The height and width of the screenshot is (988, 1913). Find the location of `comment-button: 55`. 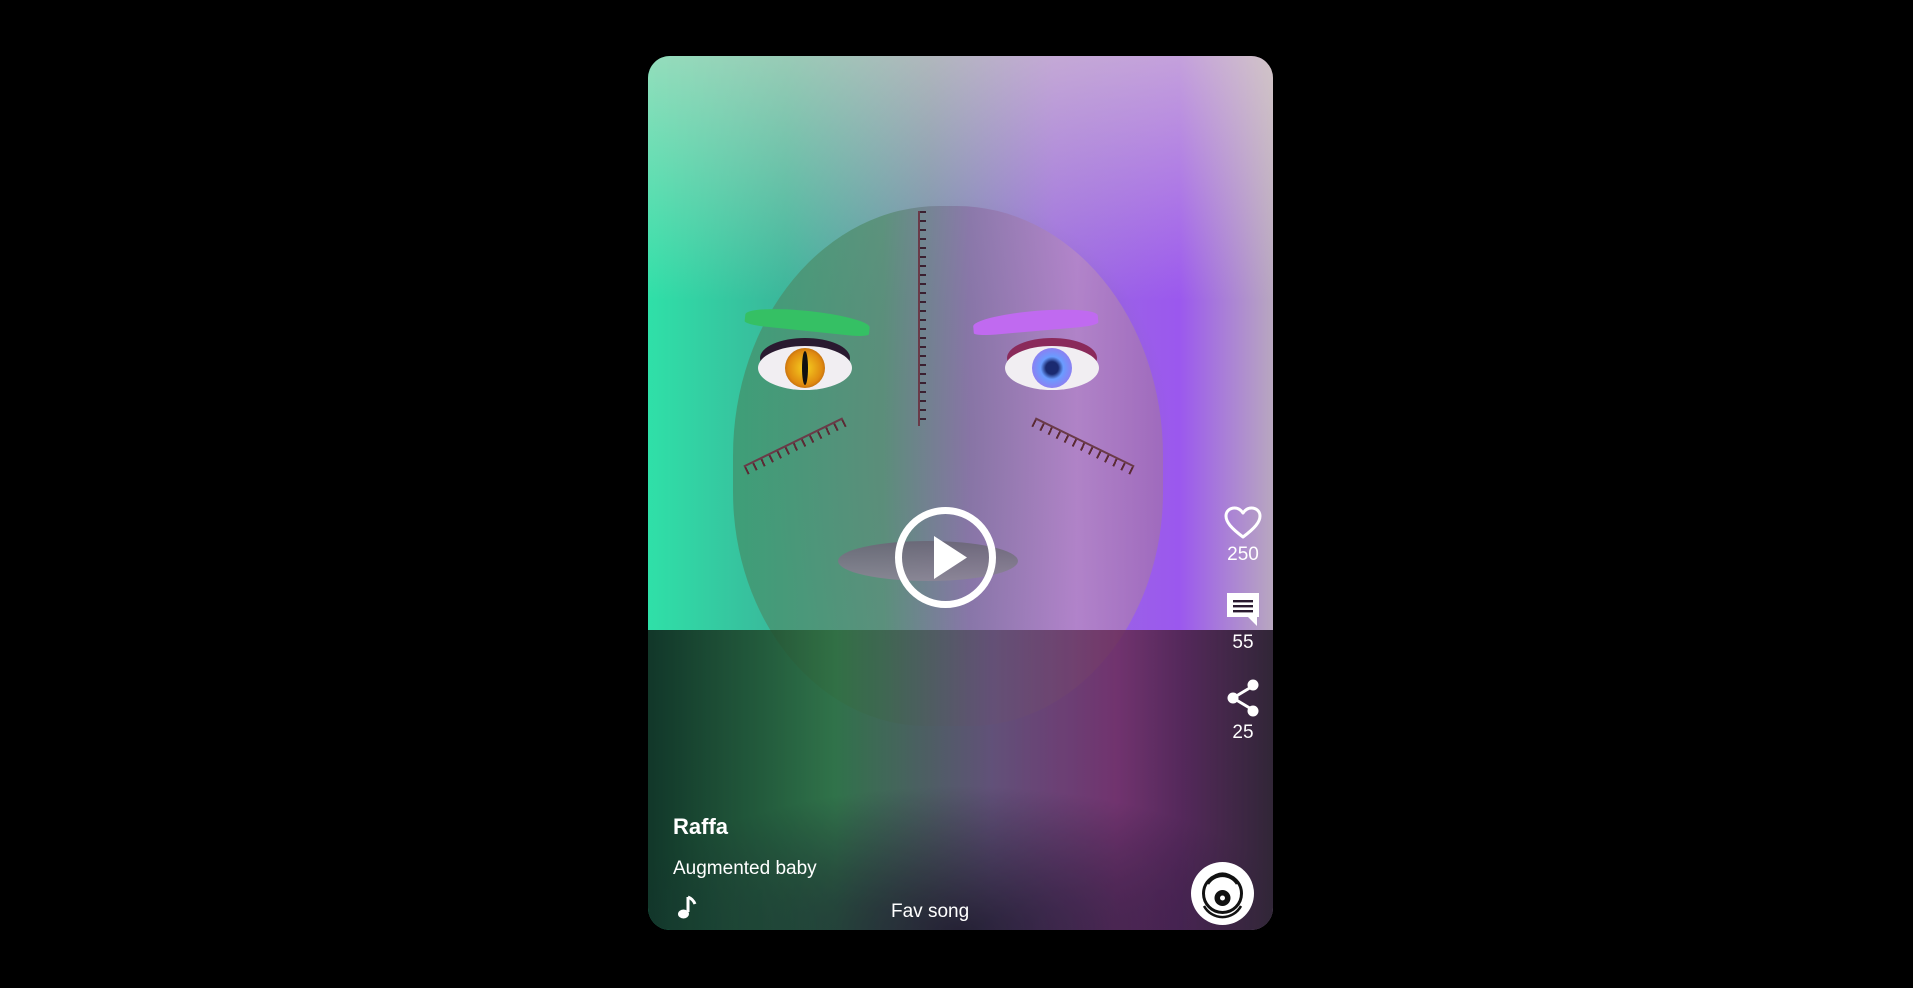

comment-button: 55 is located at coordinates (1243, 622).